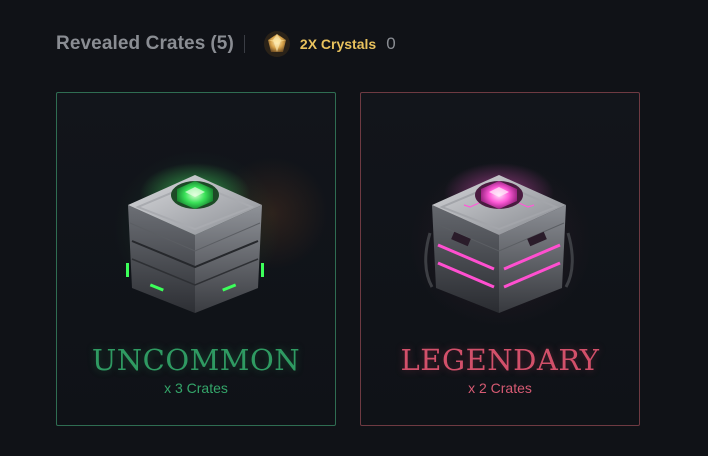 Image resolution: width=708 pixels, height=456 pixels. Describe the element at coordinates (196, 360) in the screenshot. I see `rarity-label: UNCOMMON` at that location.